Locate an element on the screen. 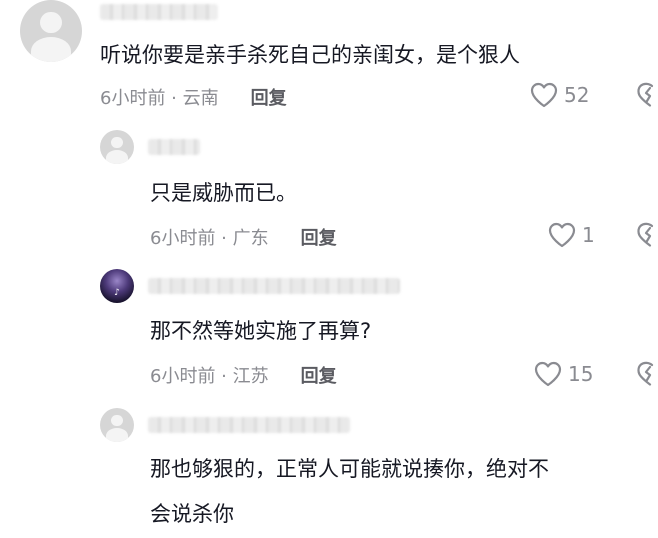  comment-meta: 6小时前 · 江苏 回复 is located at coordinates (243, 375).